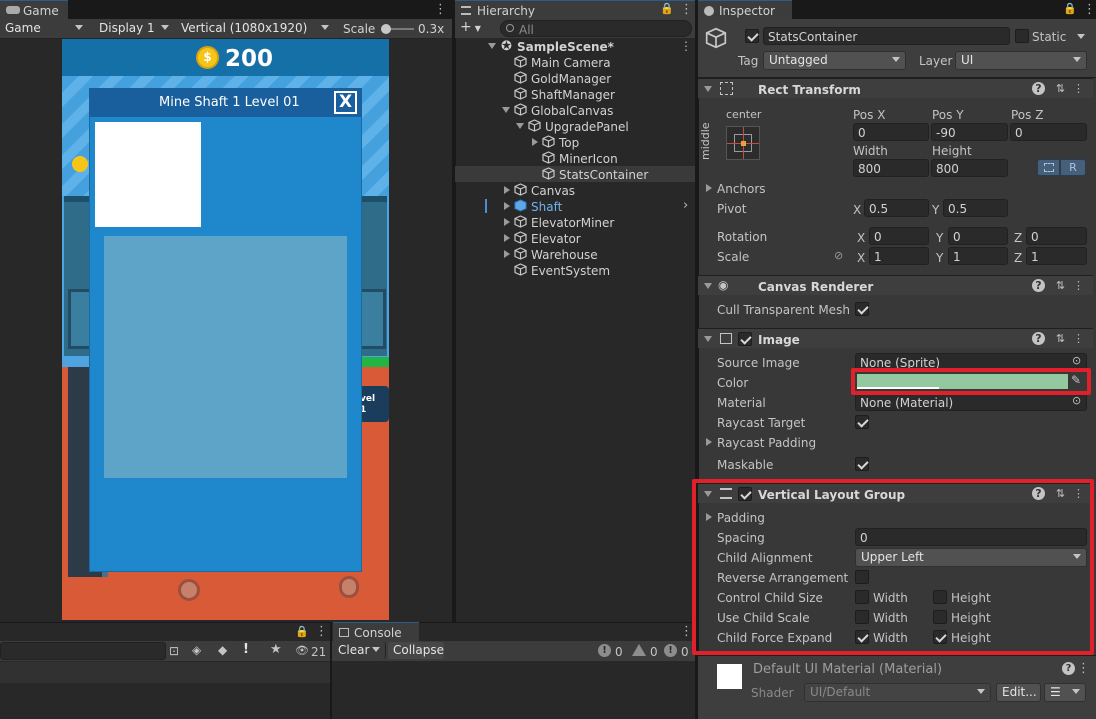 The image size is (1096, 719). Describe the element at coordinates (1065, 692) in the screenshot. I see `shader-options-button: ☰` at that location.